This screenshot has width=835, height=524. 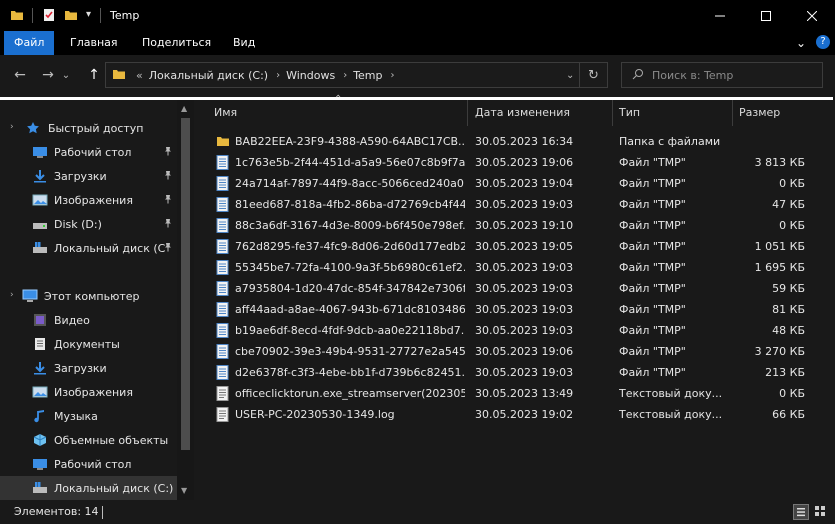 I want to click on nav-scrollbar: ▲ ▼, so click(x=185, y=300).